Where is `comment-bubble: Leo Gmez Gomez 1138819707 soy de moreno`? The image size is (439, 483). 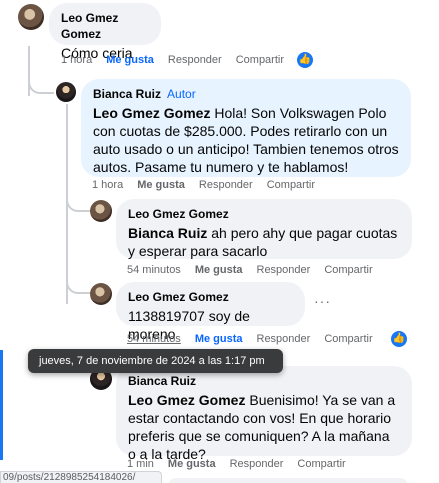
comment-bubble: Leo Gmez Gomez 1138819707 soy de moreno is located at coordinates (210, 312).